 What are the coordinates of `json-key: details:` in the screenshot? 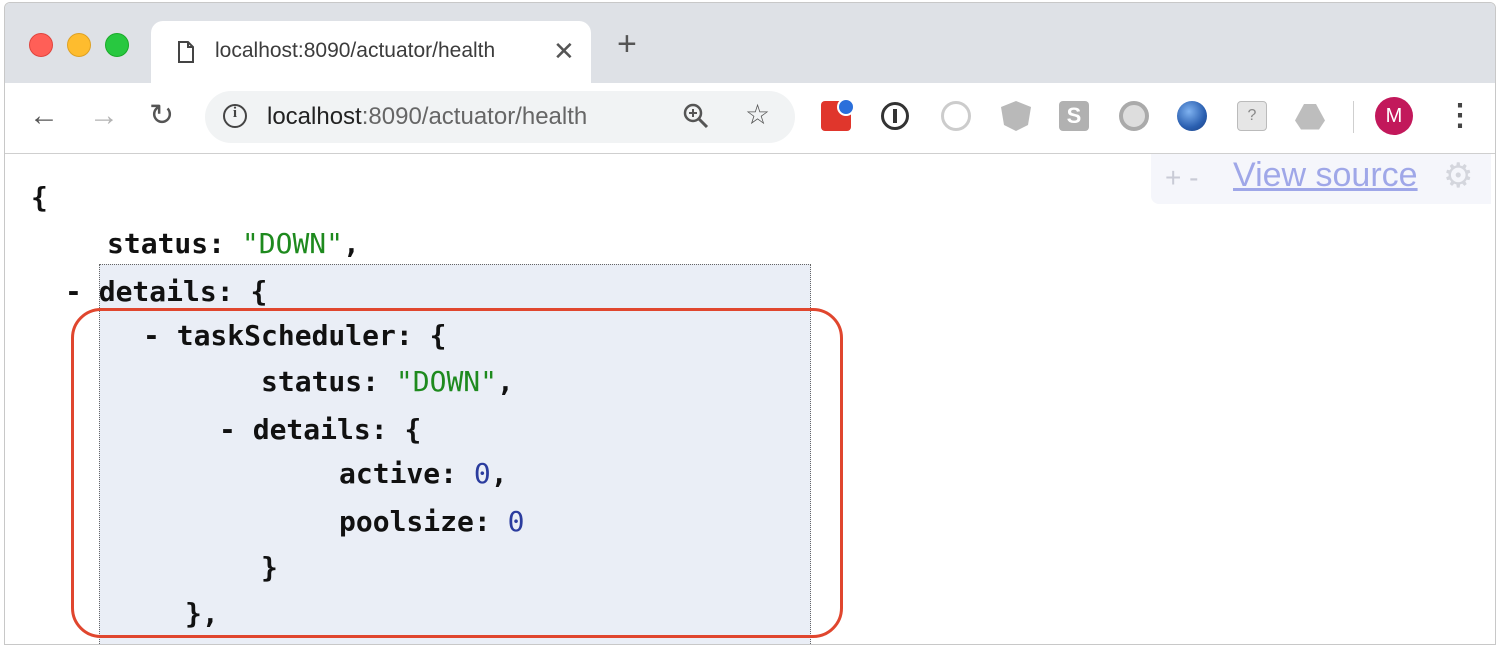 It's located at (166, 291).